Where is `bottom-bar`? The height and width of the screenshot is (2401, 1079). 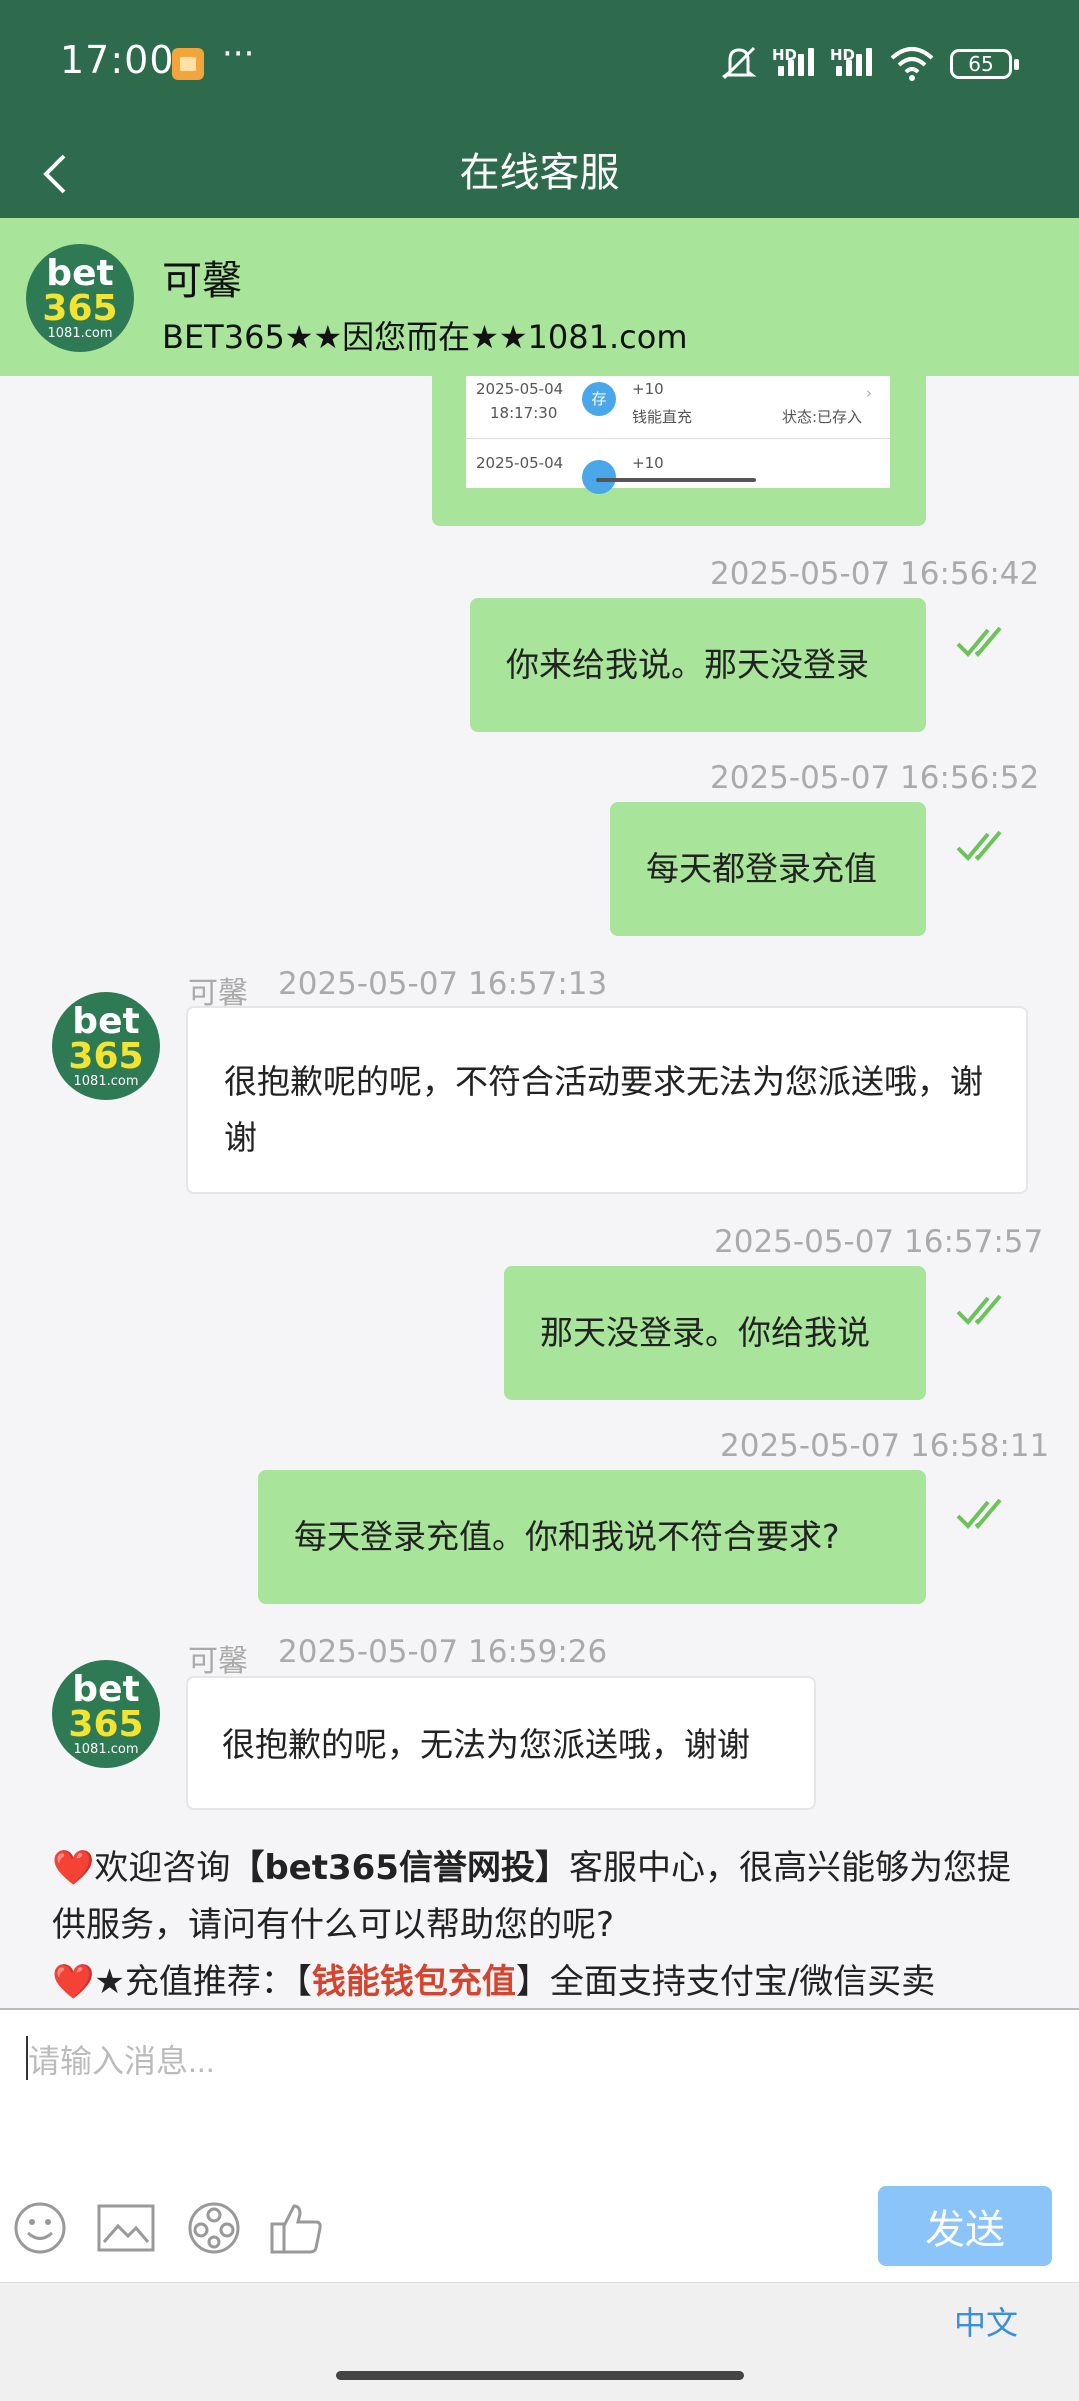
bottom-bar is located at coordinates (539, 2341).